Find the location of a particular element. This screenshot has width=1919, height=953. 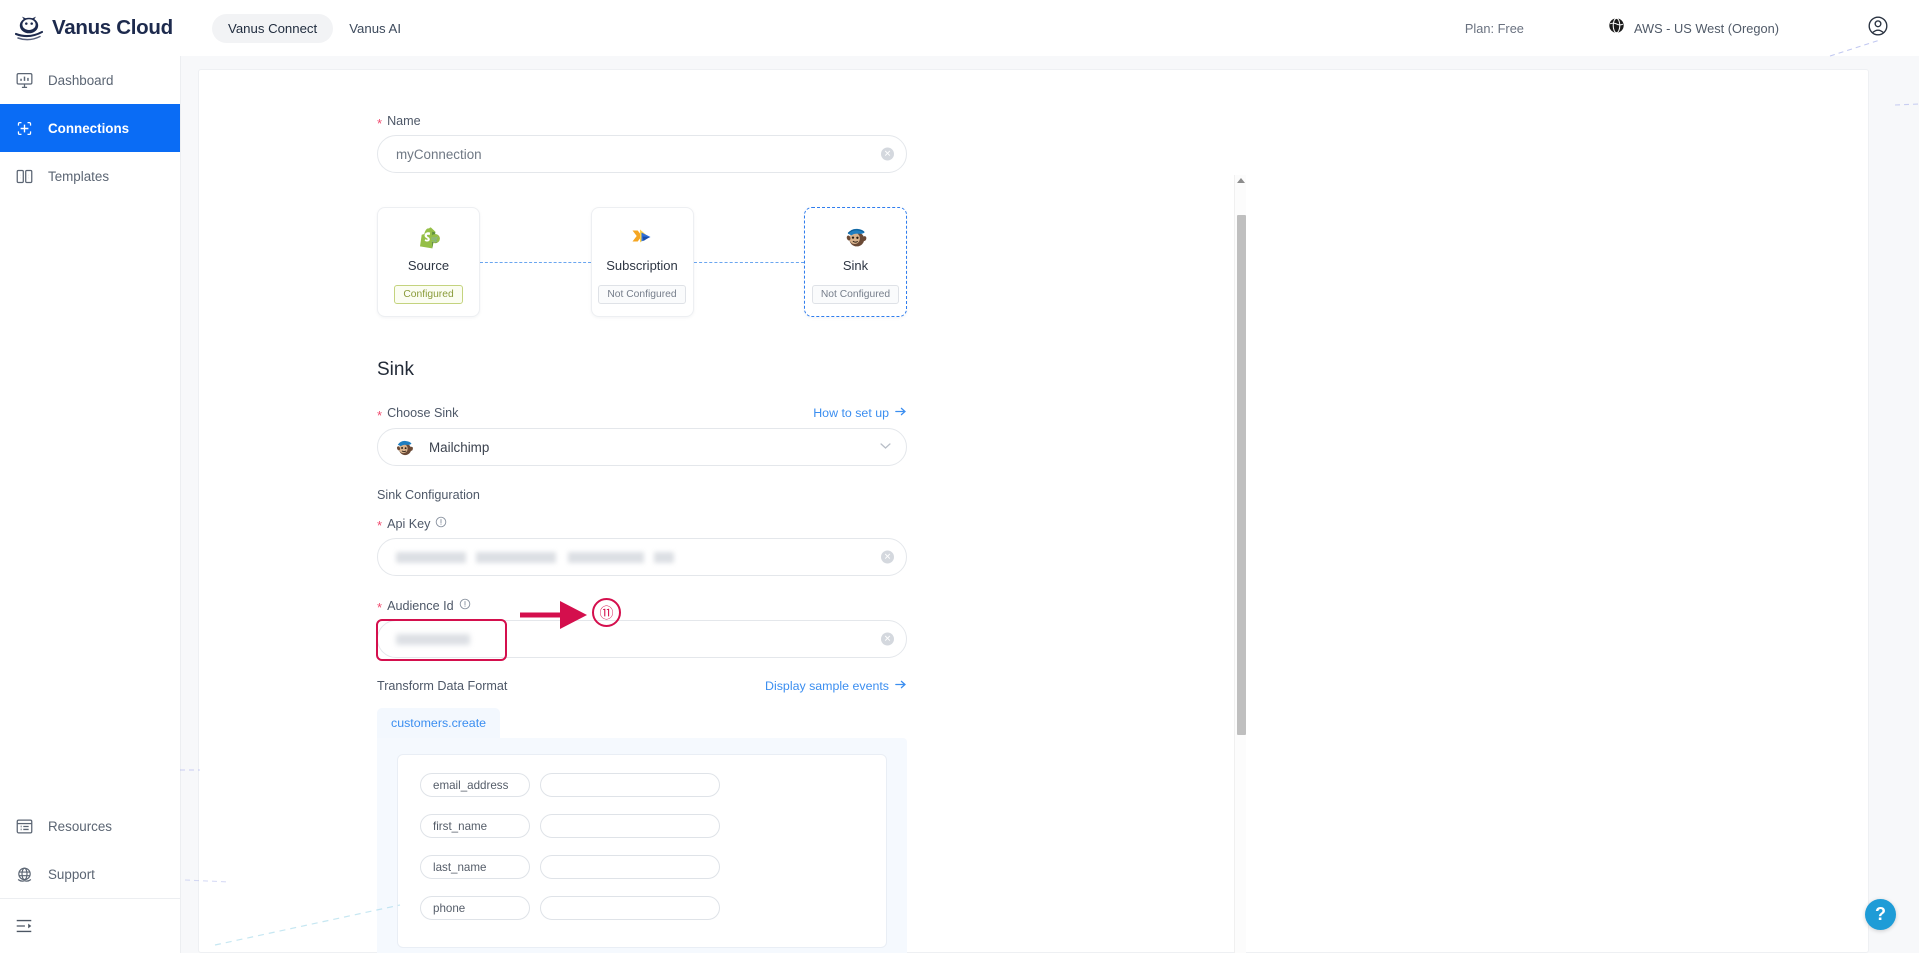

name-label-text: Name is located at coordinates (404, 121).